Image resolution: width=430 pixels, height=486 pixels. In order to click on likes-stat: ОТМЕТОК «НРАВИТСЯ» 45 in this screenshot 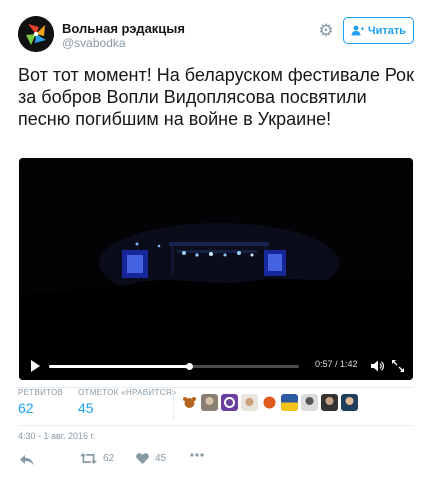, I will do `click(127, 402)`.